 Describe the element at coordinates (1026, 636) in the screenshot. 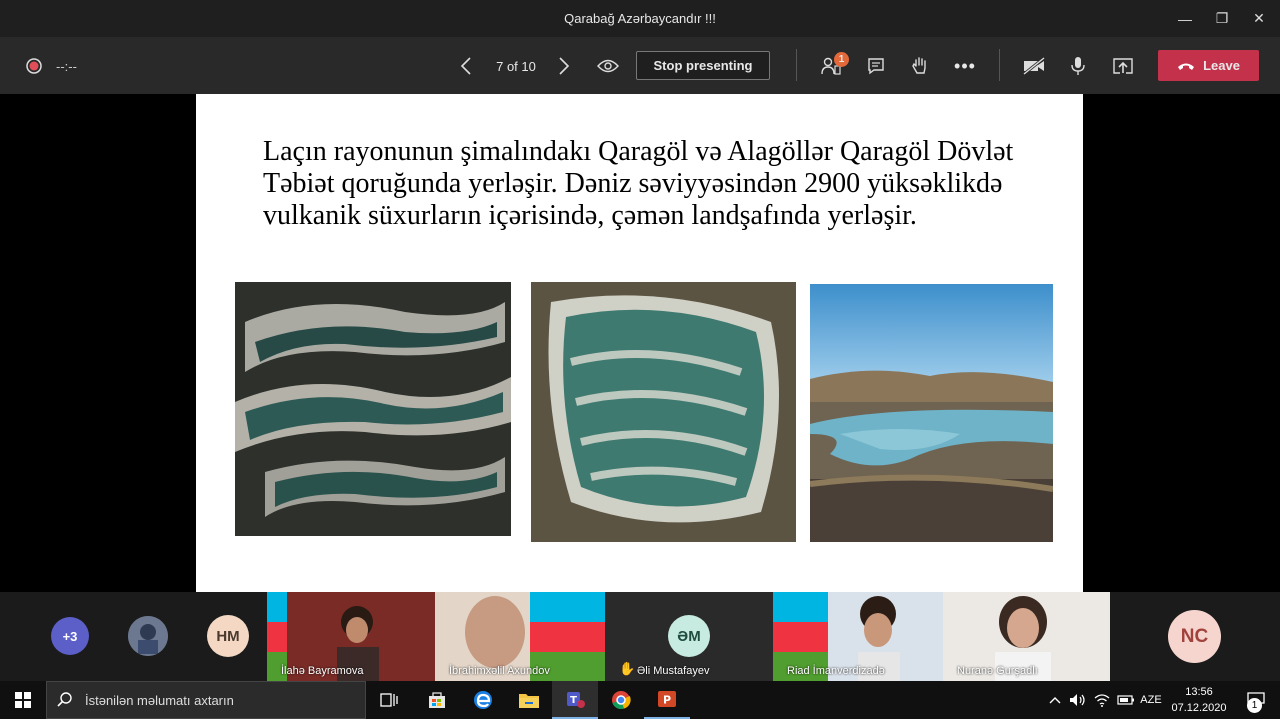

I see `participant-video-tile: Nuranə Gurşadlı` at that location.